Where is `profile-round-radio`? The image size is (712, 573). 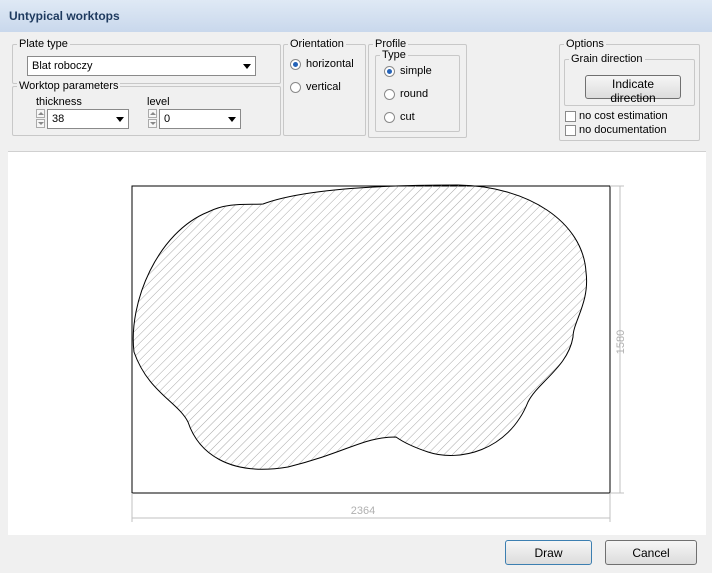
profile-round-radio is located at coordinates (389, 94).